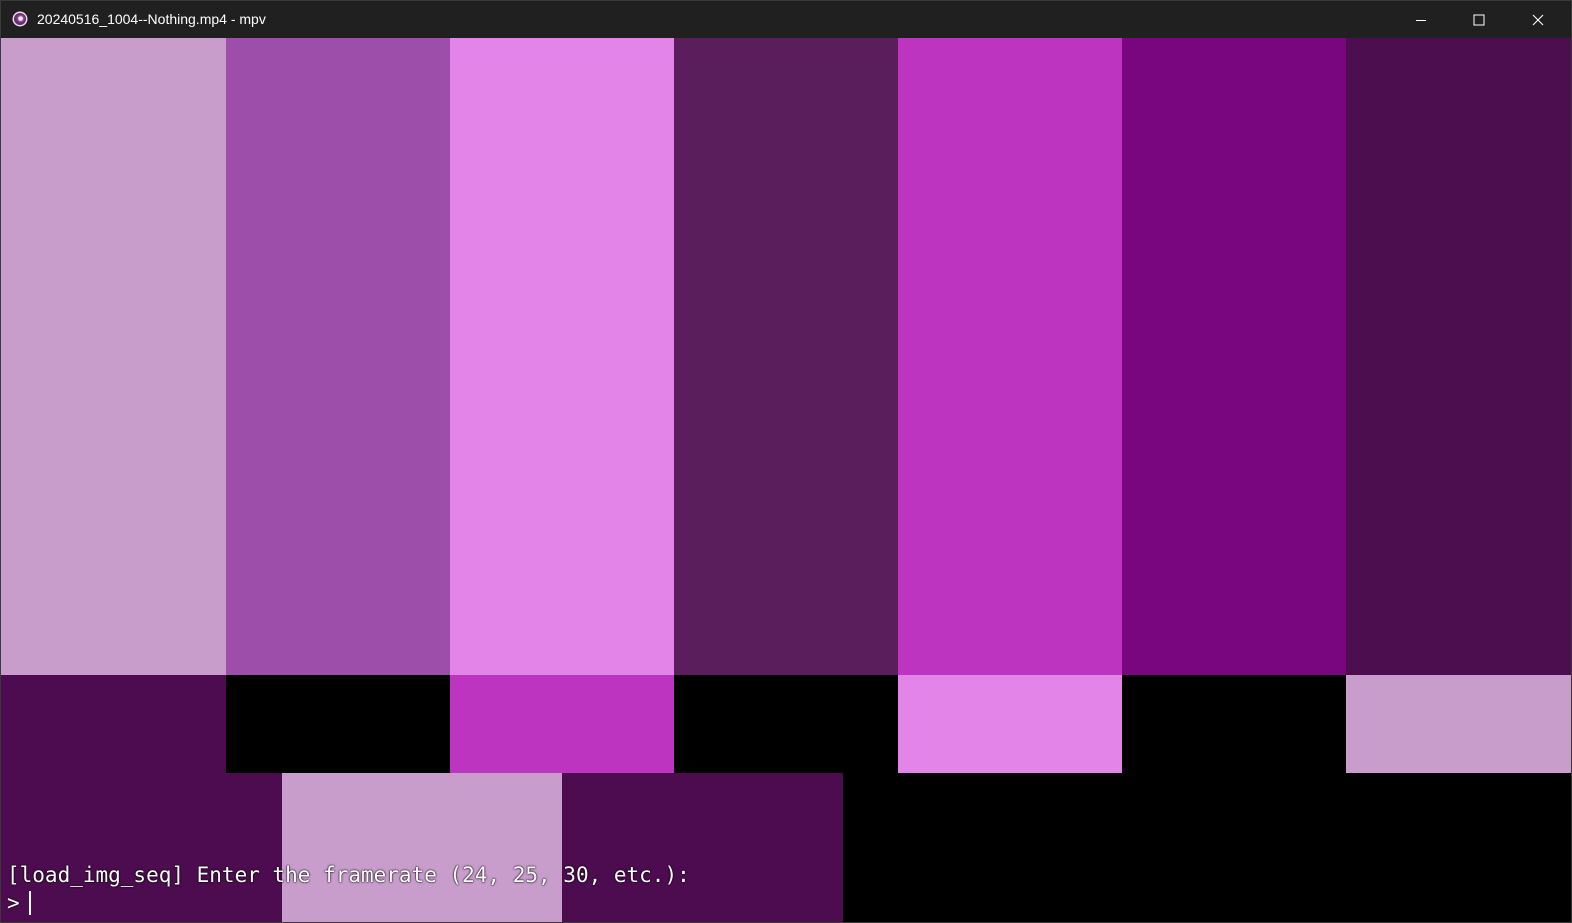 Image resolution: width=1572 pixels, height=923 pixels. I want to click on framerate-input, so click(172, 903).